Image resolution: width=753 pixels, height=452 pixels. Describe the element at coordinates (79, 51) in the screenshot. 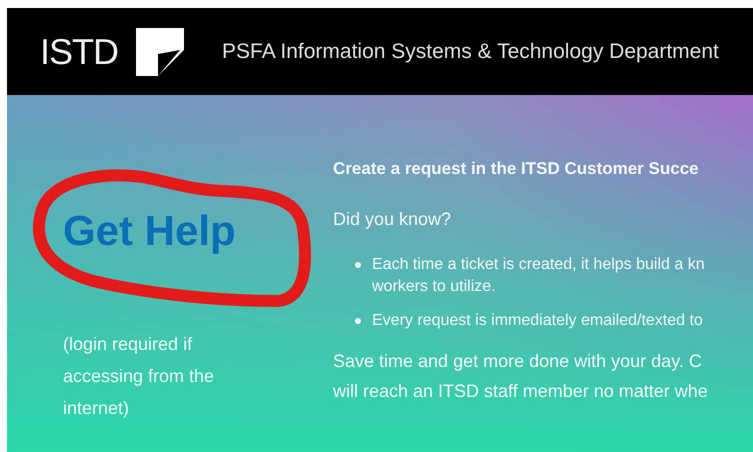

I see `site-abbreviation: ISTD` at that location.